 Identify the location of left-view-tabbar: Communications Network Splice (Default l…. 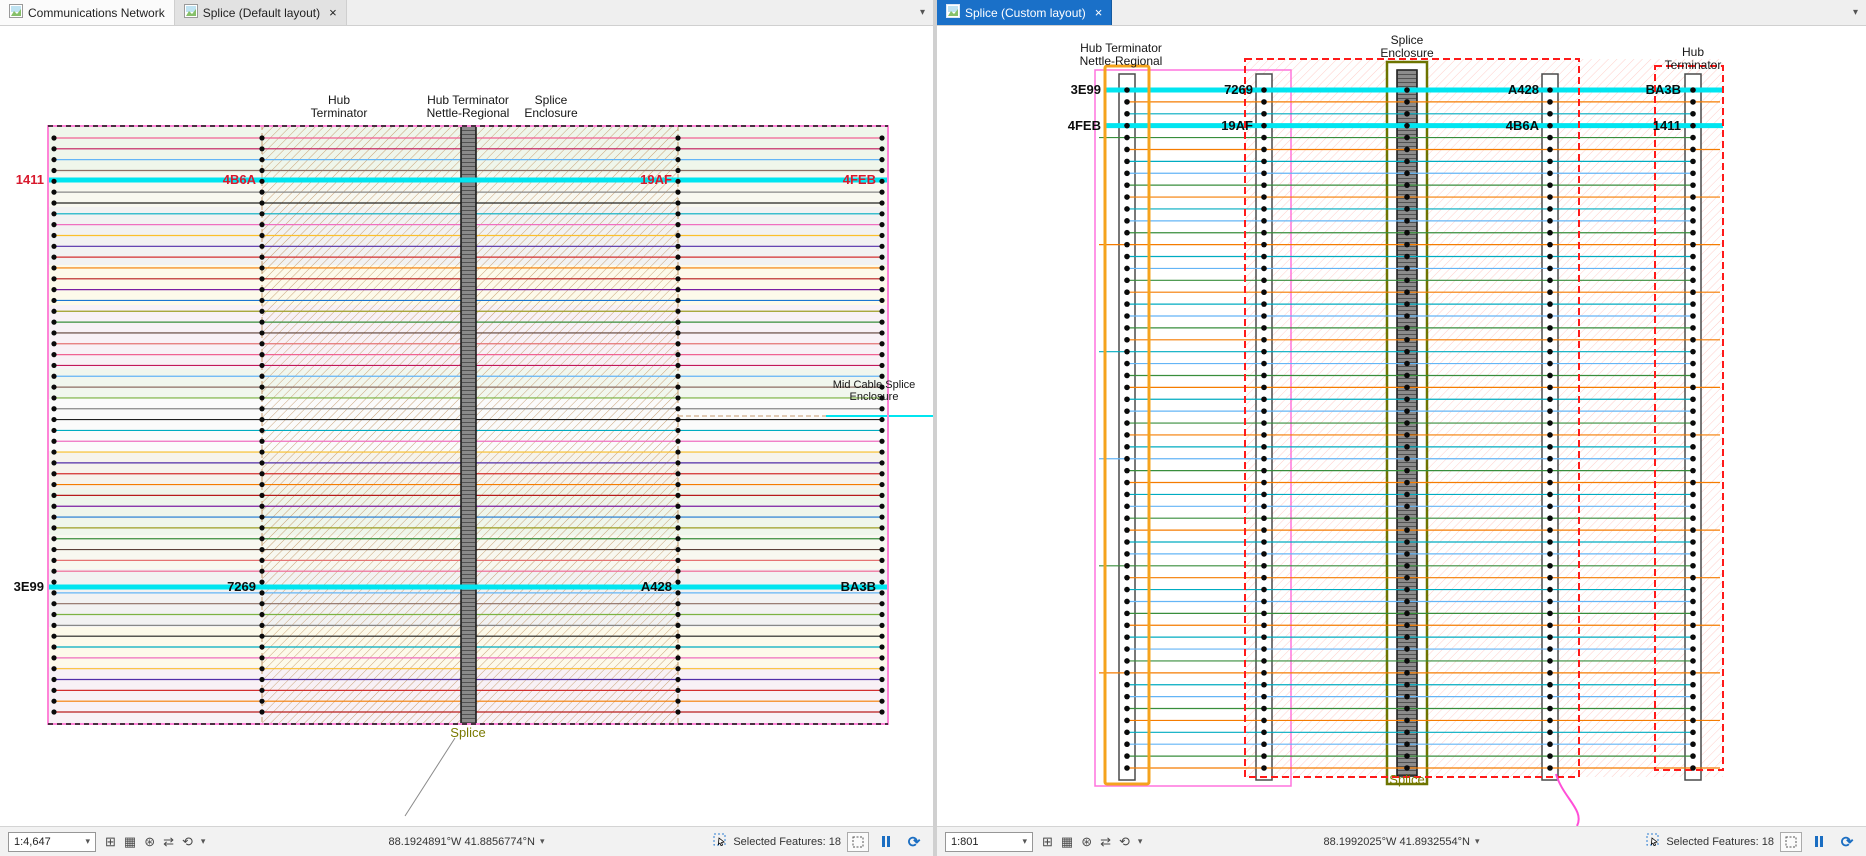
(466, 13).